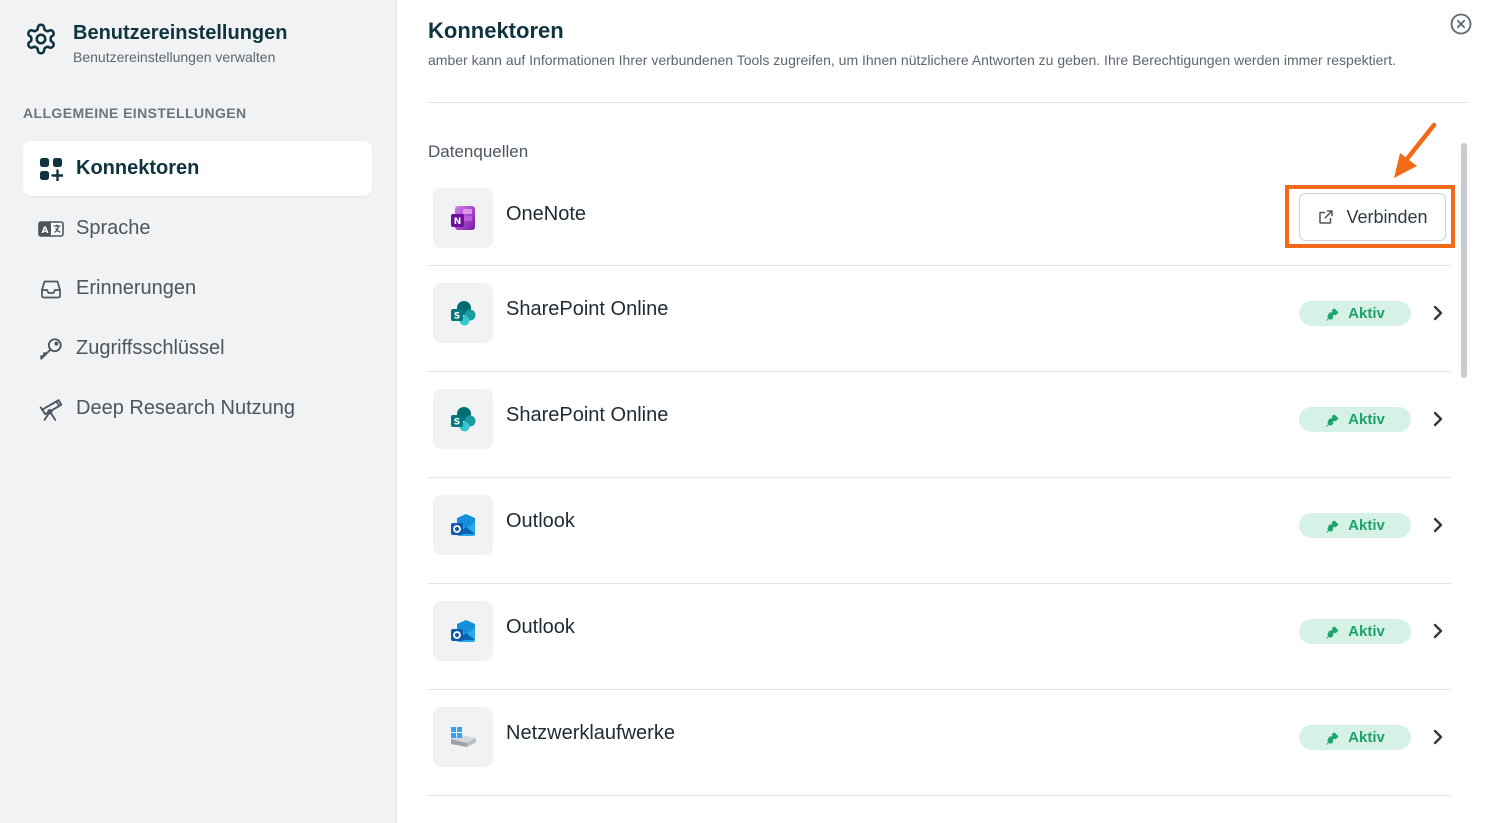 The height and width of the screenshot is (823, 1492). I want to click on connector-name: Netzwerklaufwerke, so click(590, 733).